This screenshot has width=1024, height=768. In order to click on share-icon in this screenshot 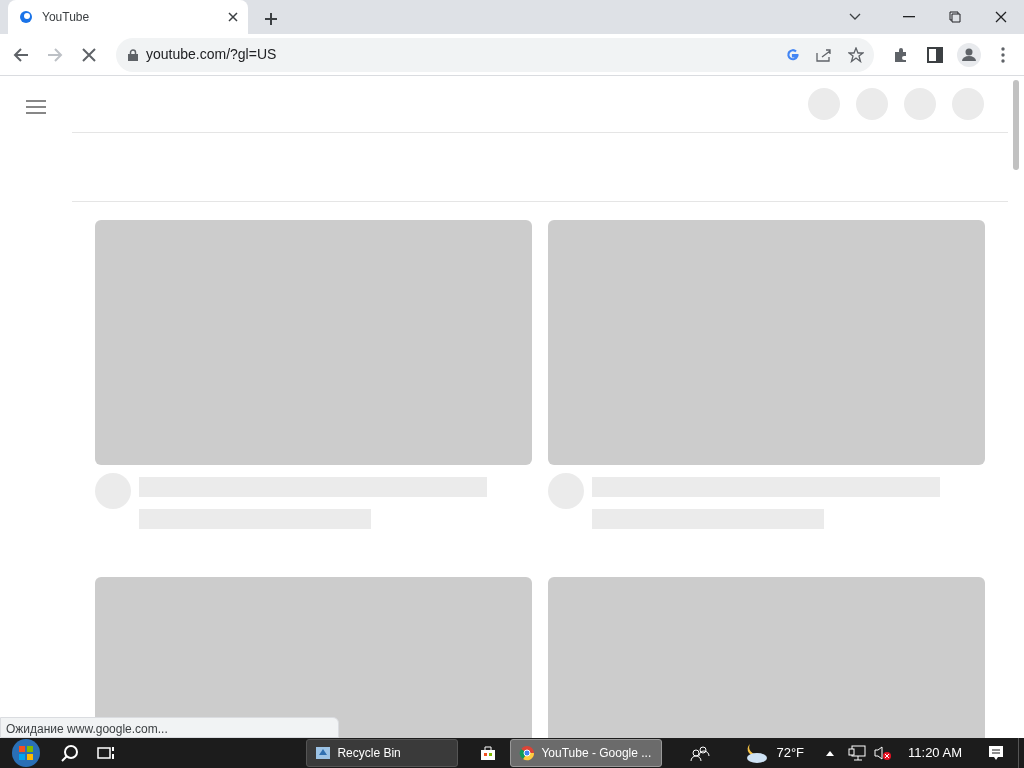, I will do `click(824, 54)`.